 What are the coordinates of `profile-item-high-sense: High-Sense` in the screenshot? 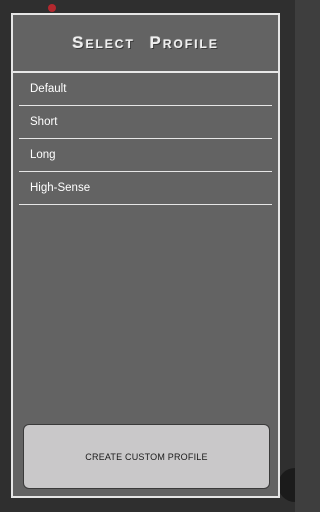 It's located at (145, 188).